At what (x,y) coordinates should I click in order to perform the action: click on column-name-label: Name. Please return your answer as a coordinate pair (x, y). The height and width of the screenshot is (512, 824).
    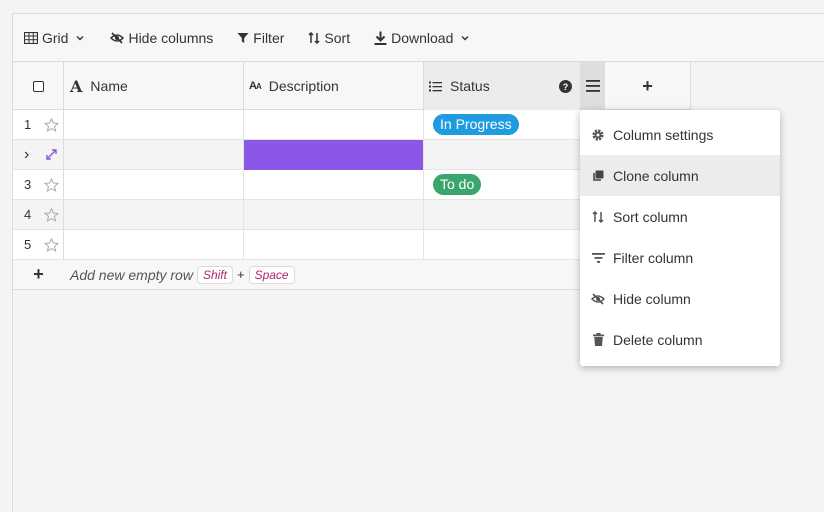
    Looking at the image, I should click on (109, 86).